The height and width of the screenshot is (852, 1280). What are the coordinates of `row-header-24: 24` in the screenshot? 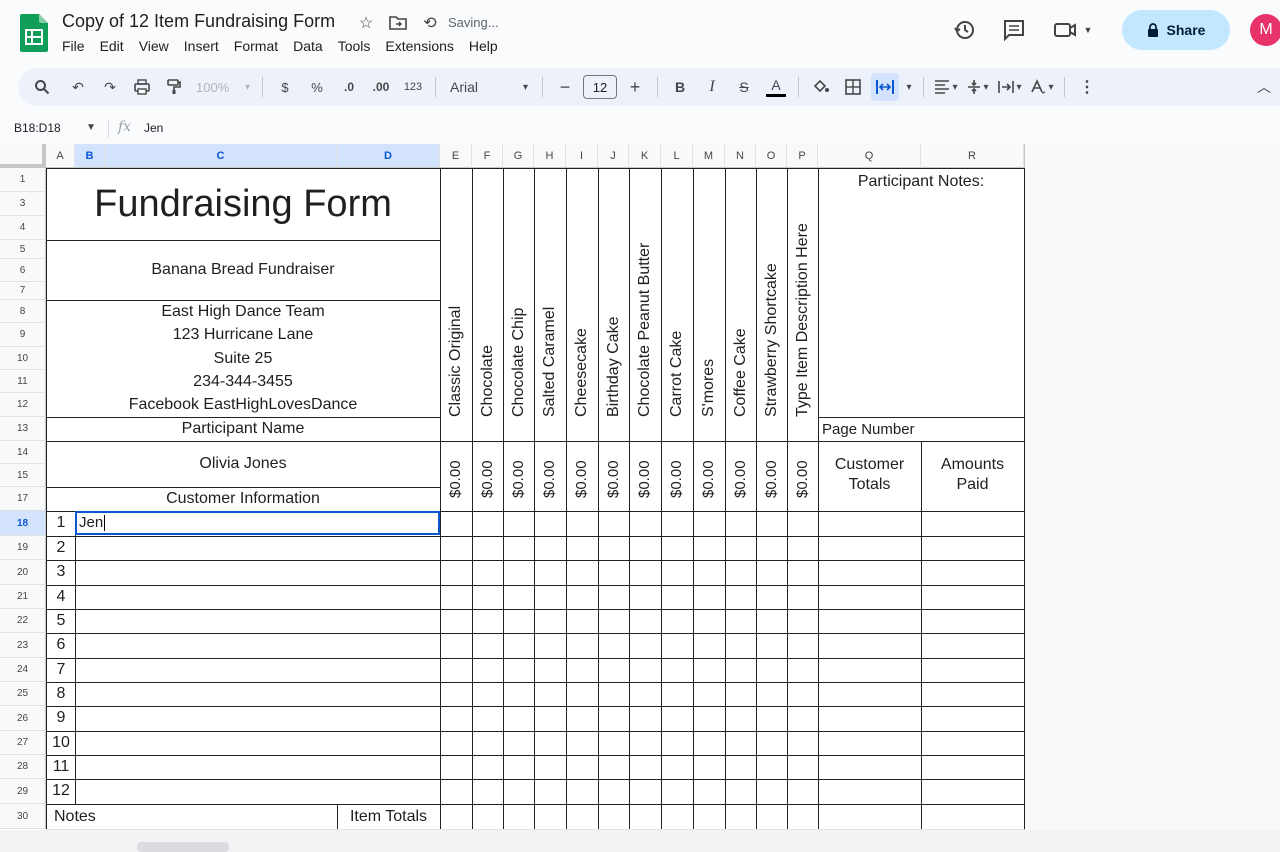 It's located at (23, 670).